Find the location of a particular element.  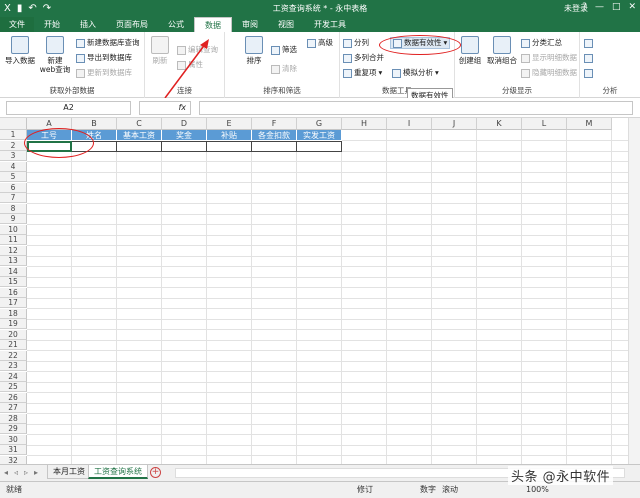

row-header-17: 17 is located at coordinates (13, 303).